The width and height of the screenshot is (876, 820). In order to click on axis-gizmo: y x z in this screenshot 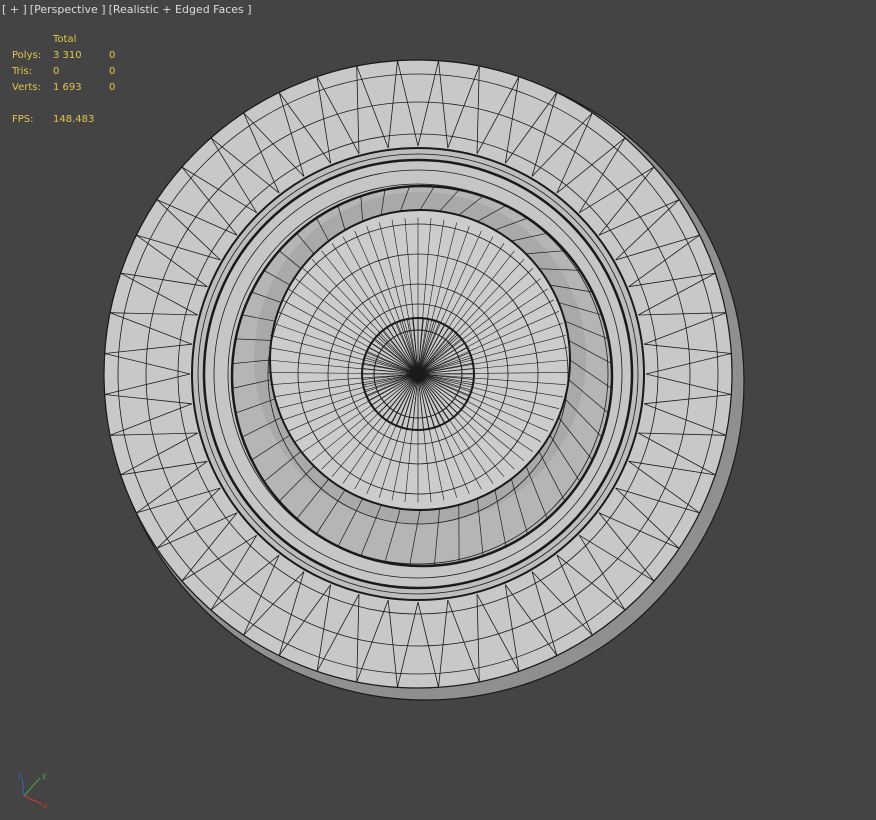, I will do `click(33, 789)`.